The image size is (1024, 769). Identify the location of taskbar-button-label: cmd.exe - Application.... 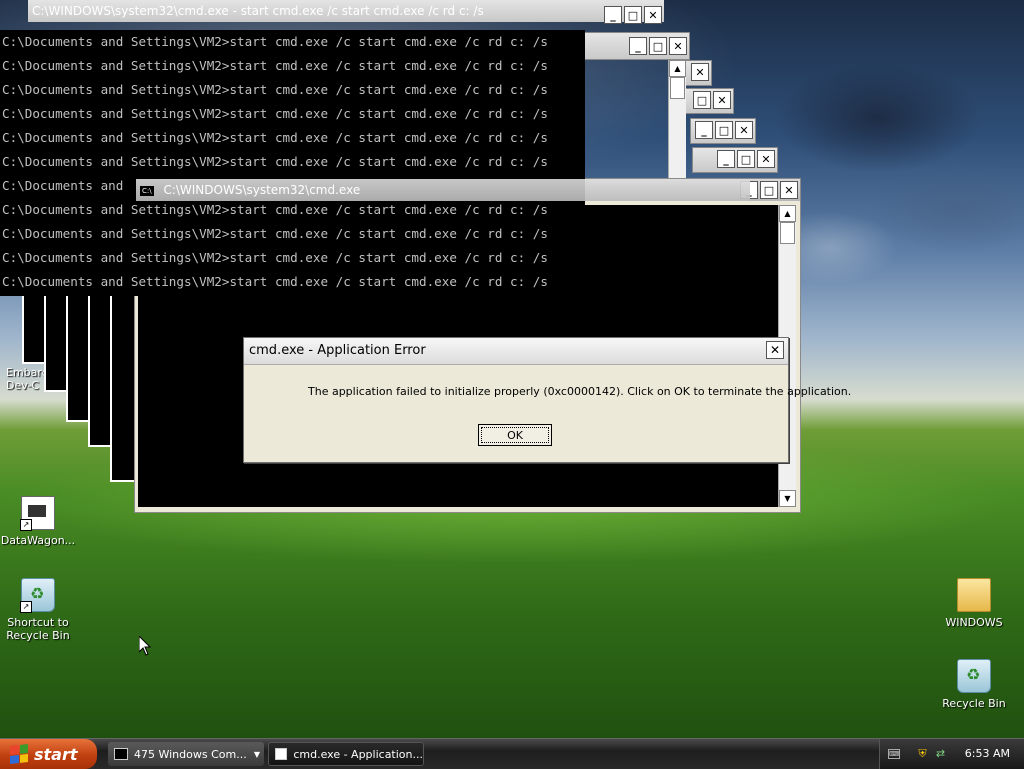
(358, 754).